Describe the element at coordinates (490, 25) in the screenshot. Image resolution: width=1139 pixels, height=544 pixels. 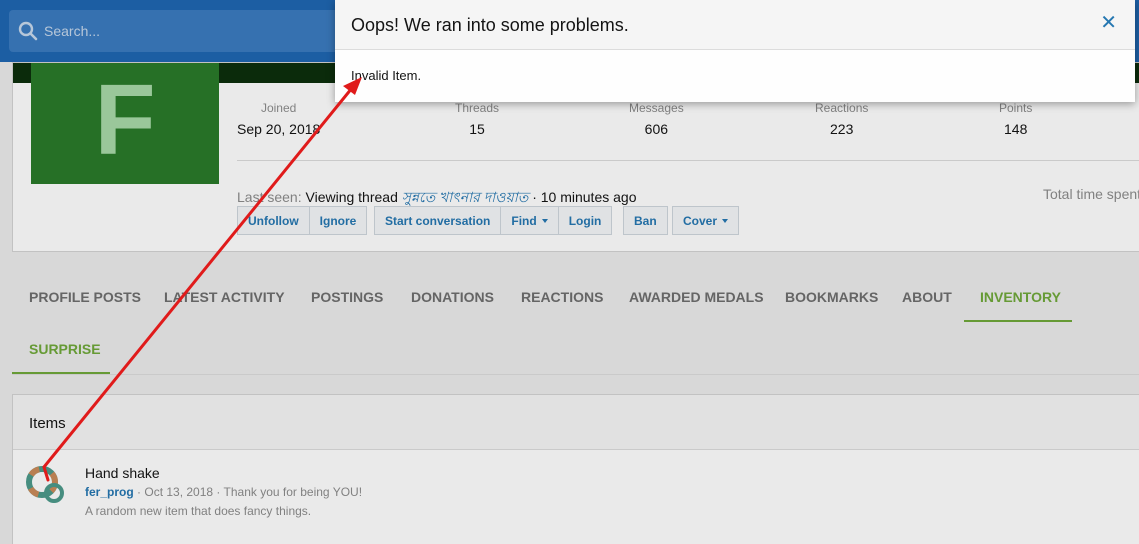
I see `error-dialog-title: Oops! We ran into some problems.` at that location.